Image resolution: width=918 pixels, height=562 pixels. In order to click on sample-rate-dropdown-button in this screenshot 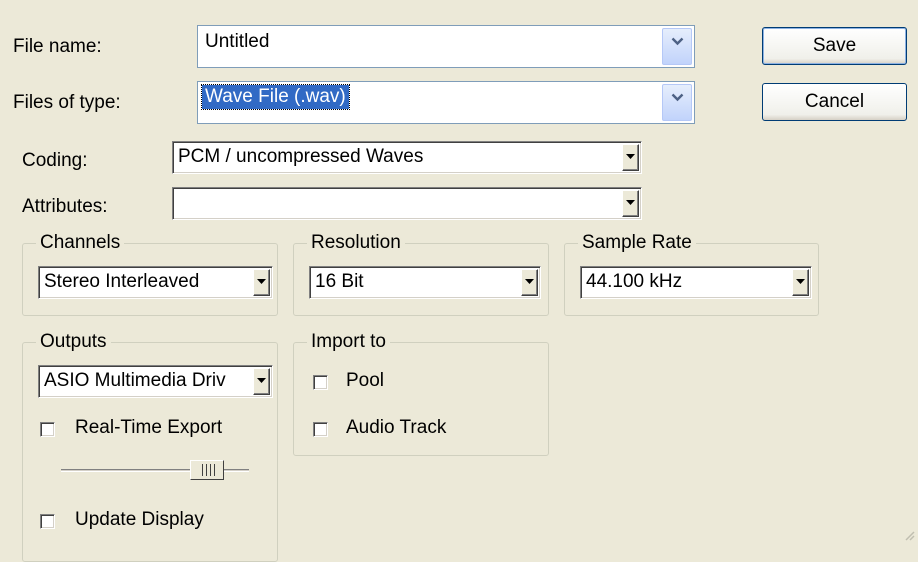, I will do `click(800, 282)`.